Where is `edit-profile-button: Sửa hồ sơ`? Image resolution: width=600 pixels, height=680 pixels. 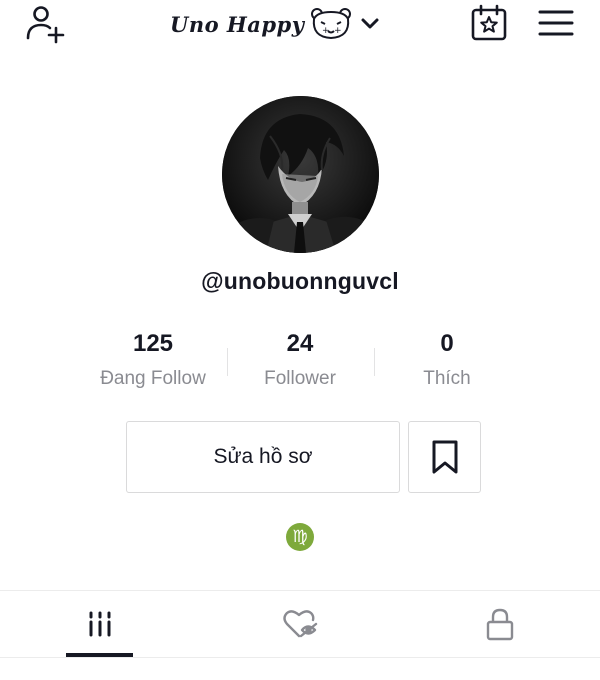 edit-profile-button: Sửa hồ sơ is located at coordinates (263, 457).